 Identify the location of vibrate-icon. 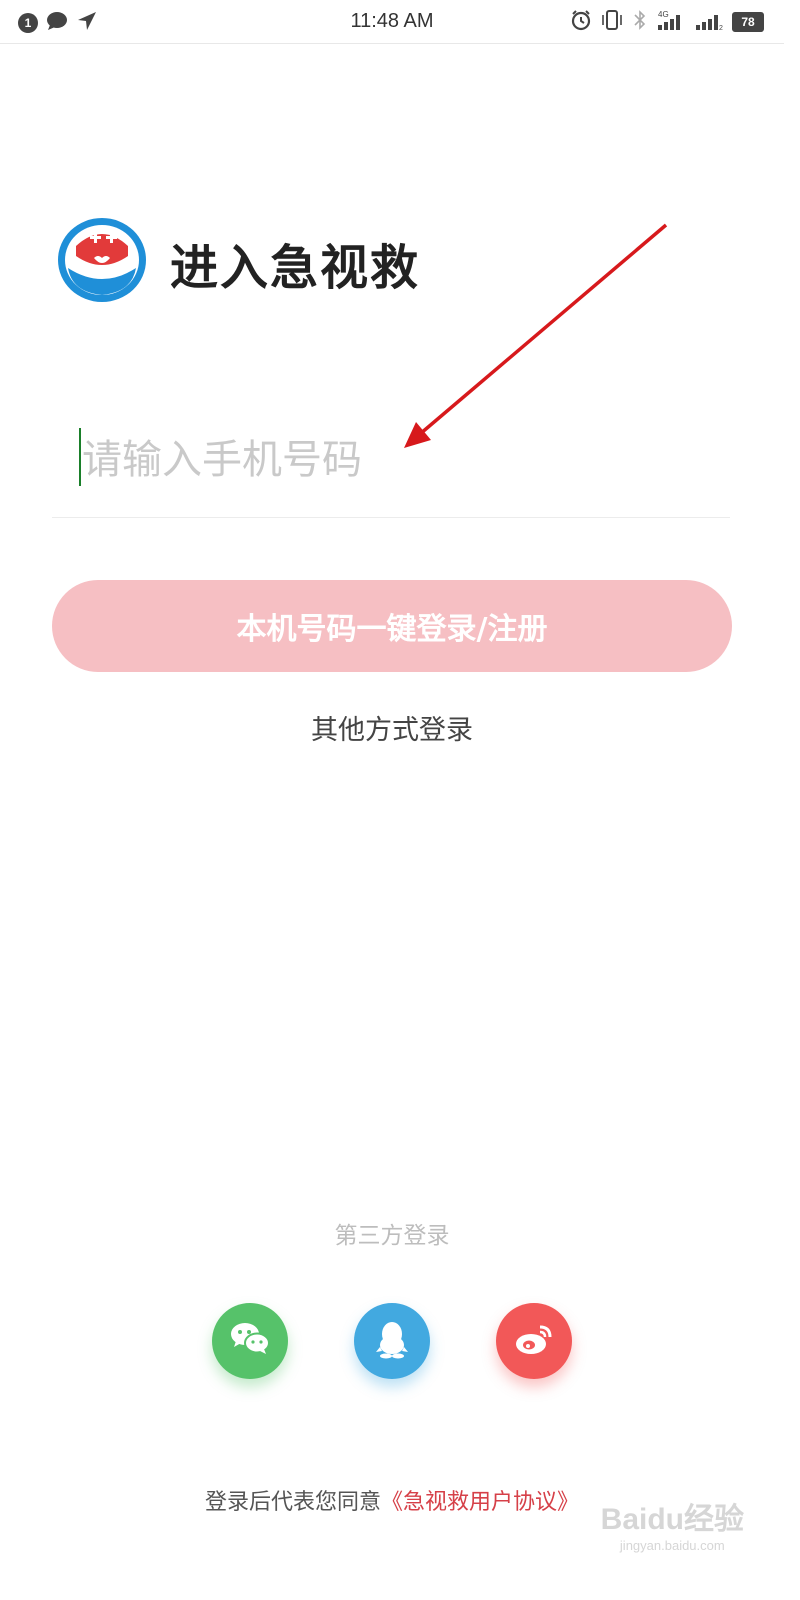
(612, 22).